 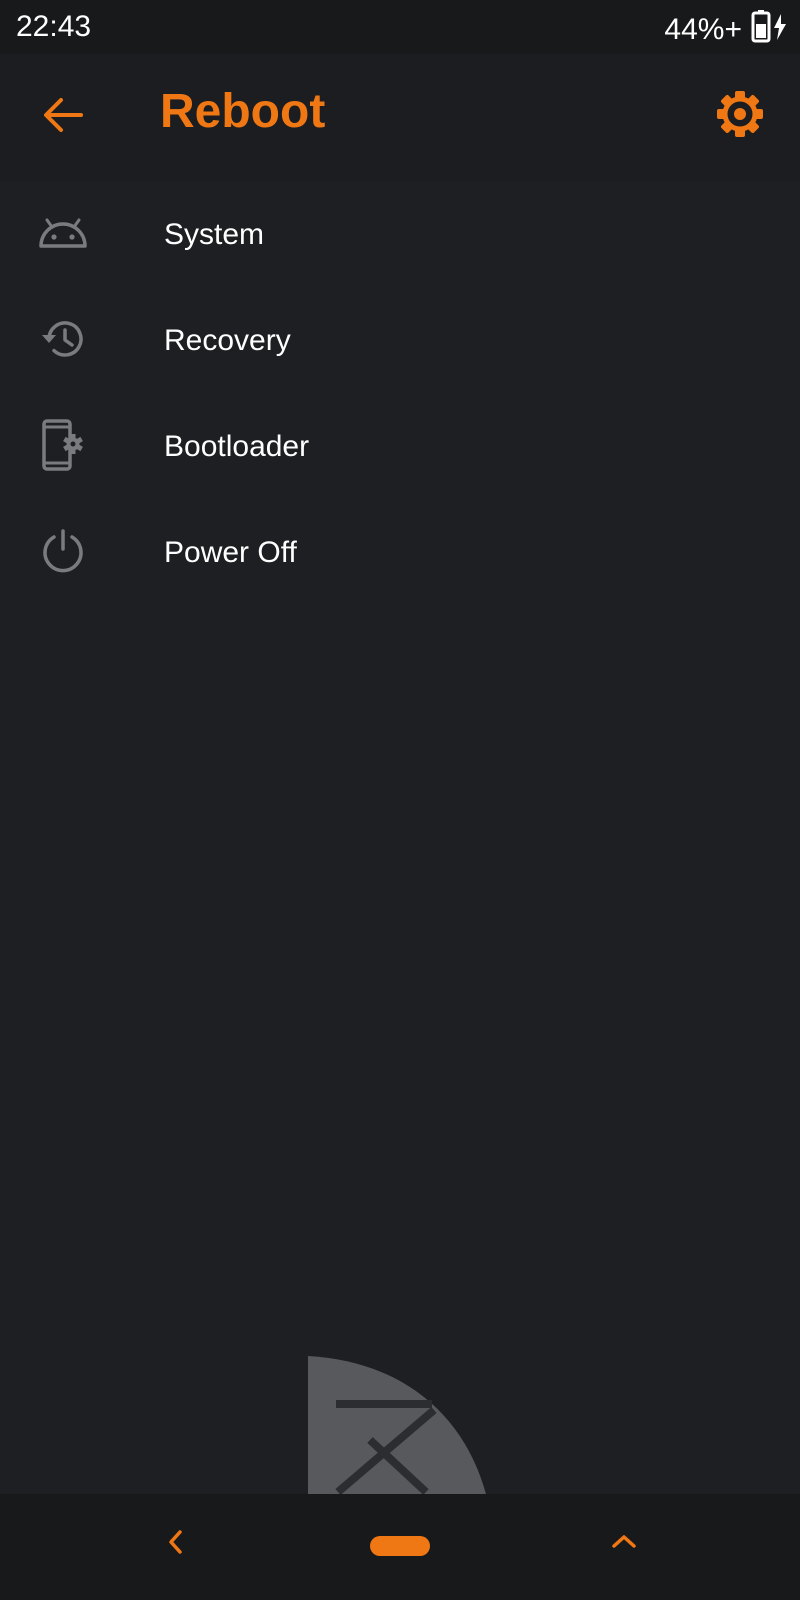 I want to click on battery-percentage: 44%+, so click(x=703, y=29).